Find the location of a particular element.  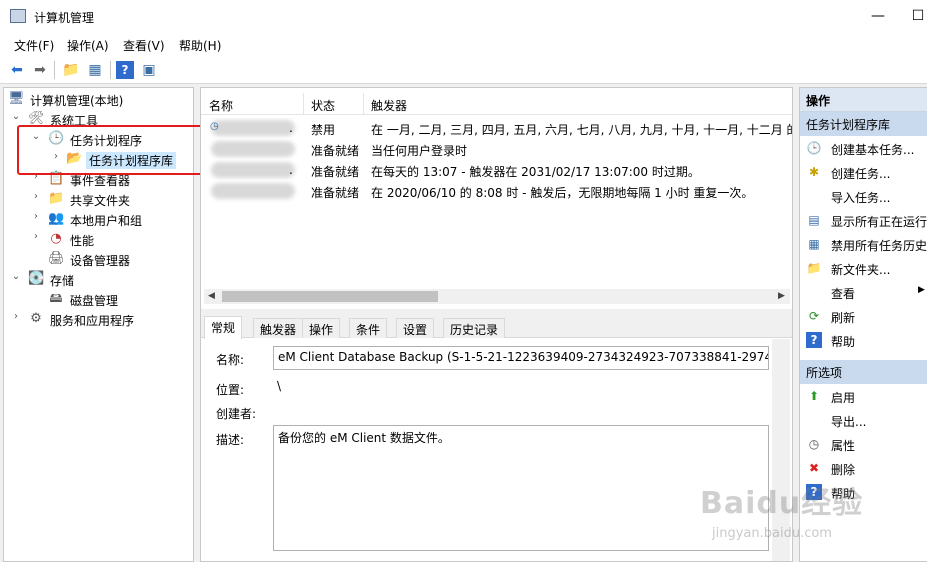

tree-item-device-manager: 🖨 设备管理器 is located at coordinates (98, 259).